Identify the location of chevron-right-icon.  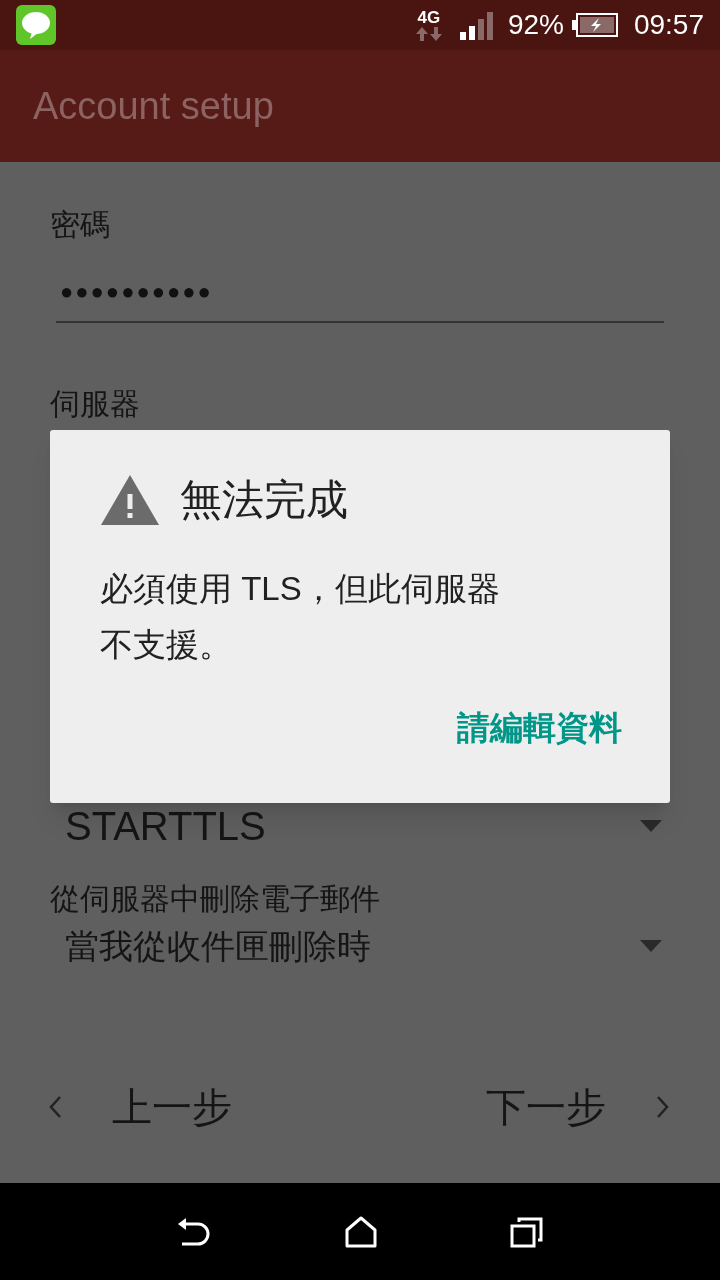
(663, 1107).